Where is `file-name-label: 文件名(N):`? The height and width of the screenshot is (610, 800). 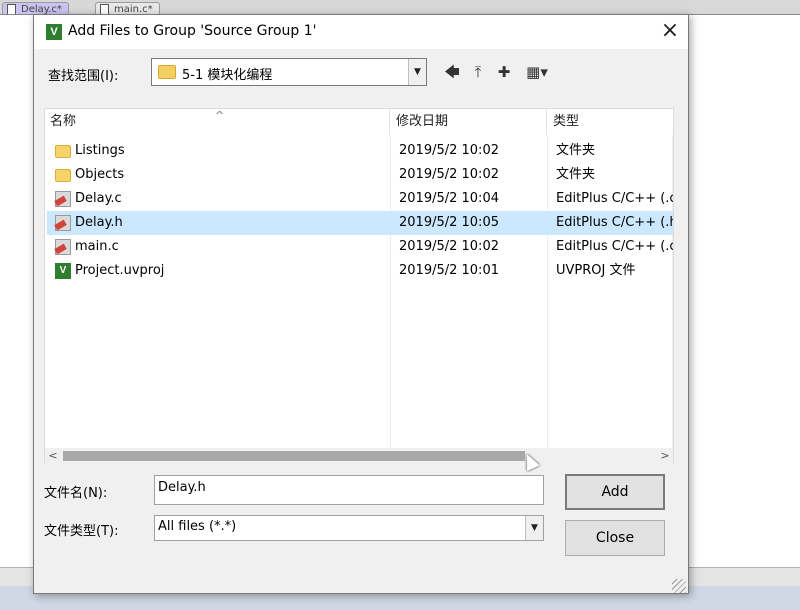 file-name-label: 文件名(N): is located at coordinates (76, 493).